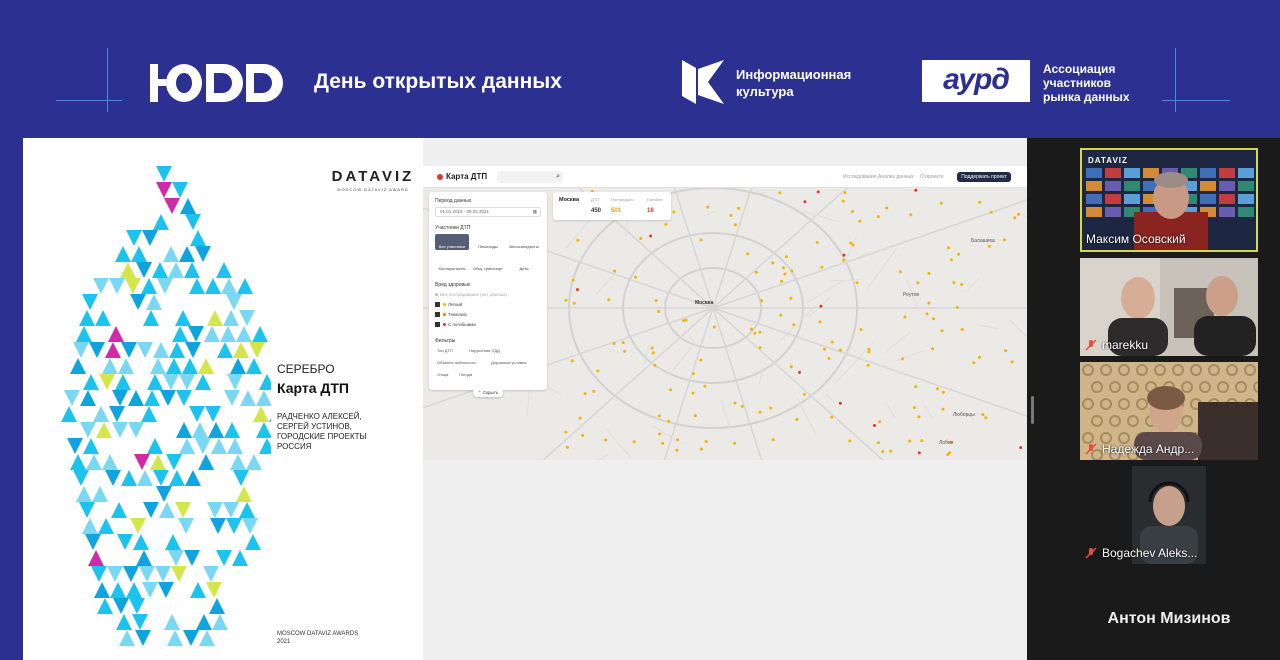 The width and height of the screenshot is (1280, 660). I want to click on participant-cyclists-button: Велосипедисты, so click(524, 242).